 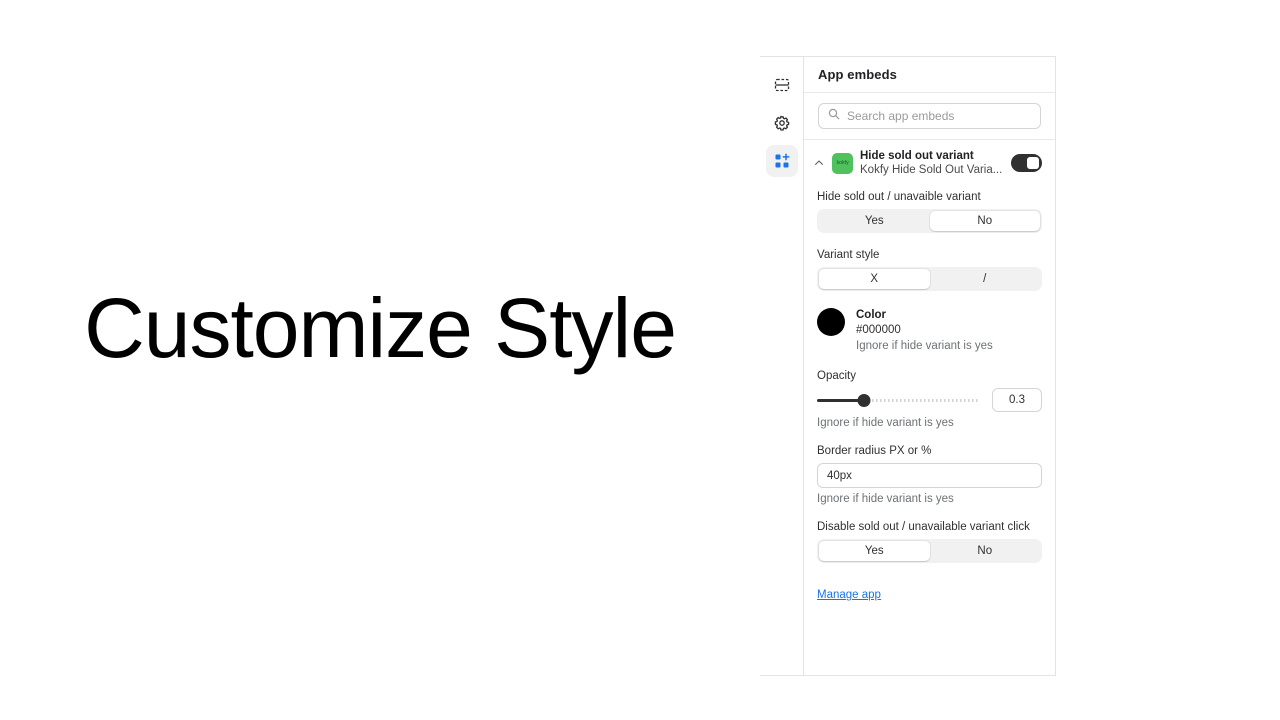 I want to click on opacity-value-box, so click(x=1017, y=400).